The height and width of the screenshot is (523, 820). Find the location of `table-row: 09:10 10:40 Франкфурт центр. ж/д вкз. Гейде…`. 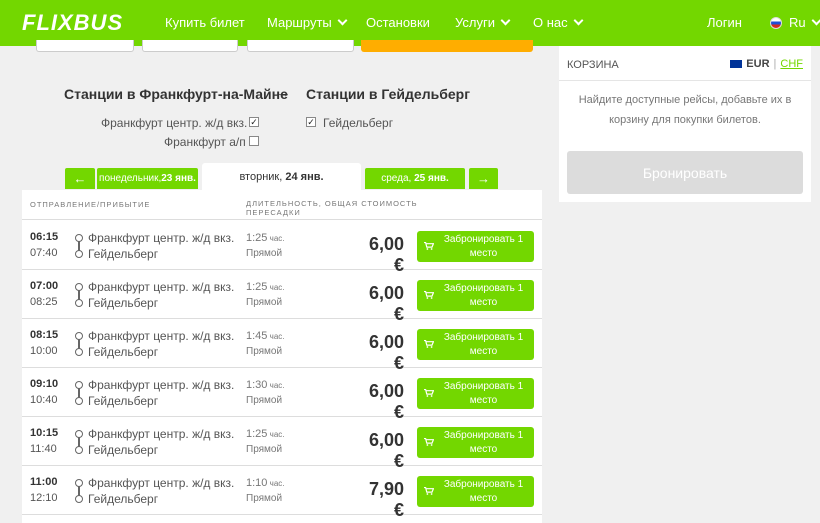

table-row: 09:10 10:40 Франкфурт центр. ж/д вкз. Гейде… is located at coordinates (282, 395).